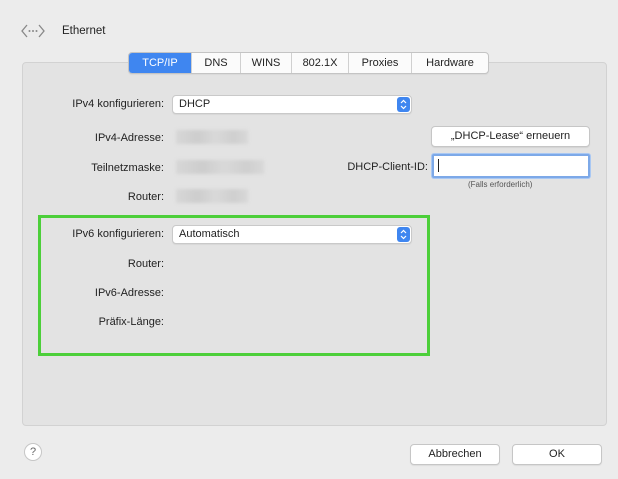 Image resolution: width=618 pixels, height=479 pixels. What do you see at coordinates (33, 31) in the screenshot?
I see `ethernet-icon` at bounding box center [33, 31].